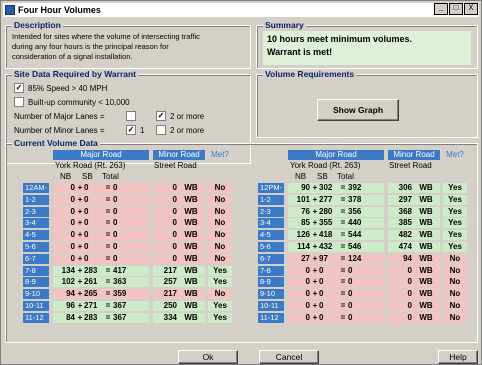 Image resolution: width=482 pixels, height=365 pixels. Describe the element at coordinates (36, 223) in the screenshot. I see `hour-label: 3-4` at that location.